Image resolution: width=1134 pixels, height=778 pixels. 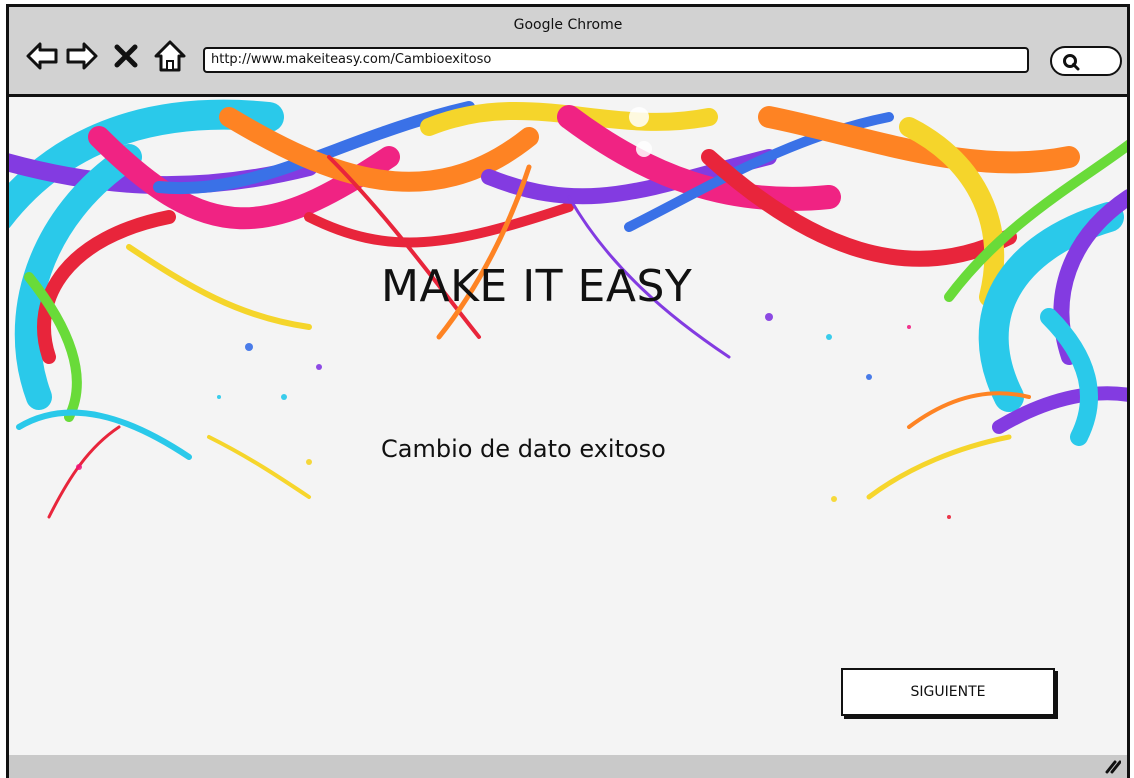 What do you see at coordinates (948, 692) in the screenshot?
I see `next-button: SIGUIENTE` at bounding box center [948, 692].